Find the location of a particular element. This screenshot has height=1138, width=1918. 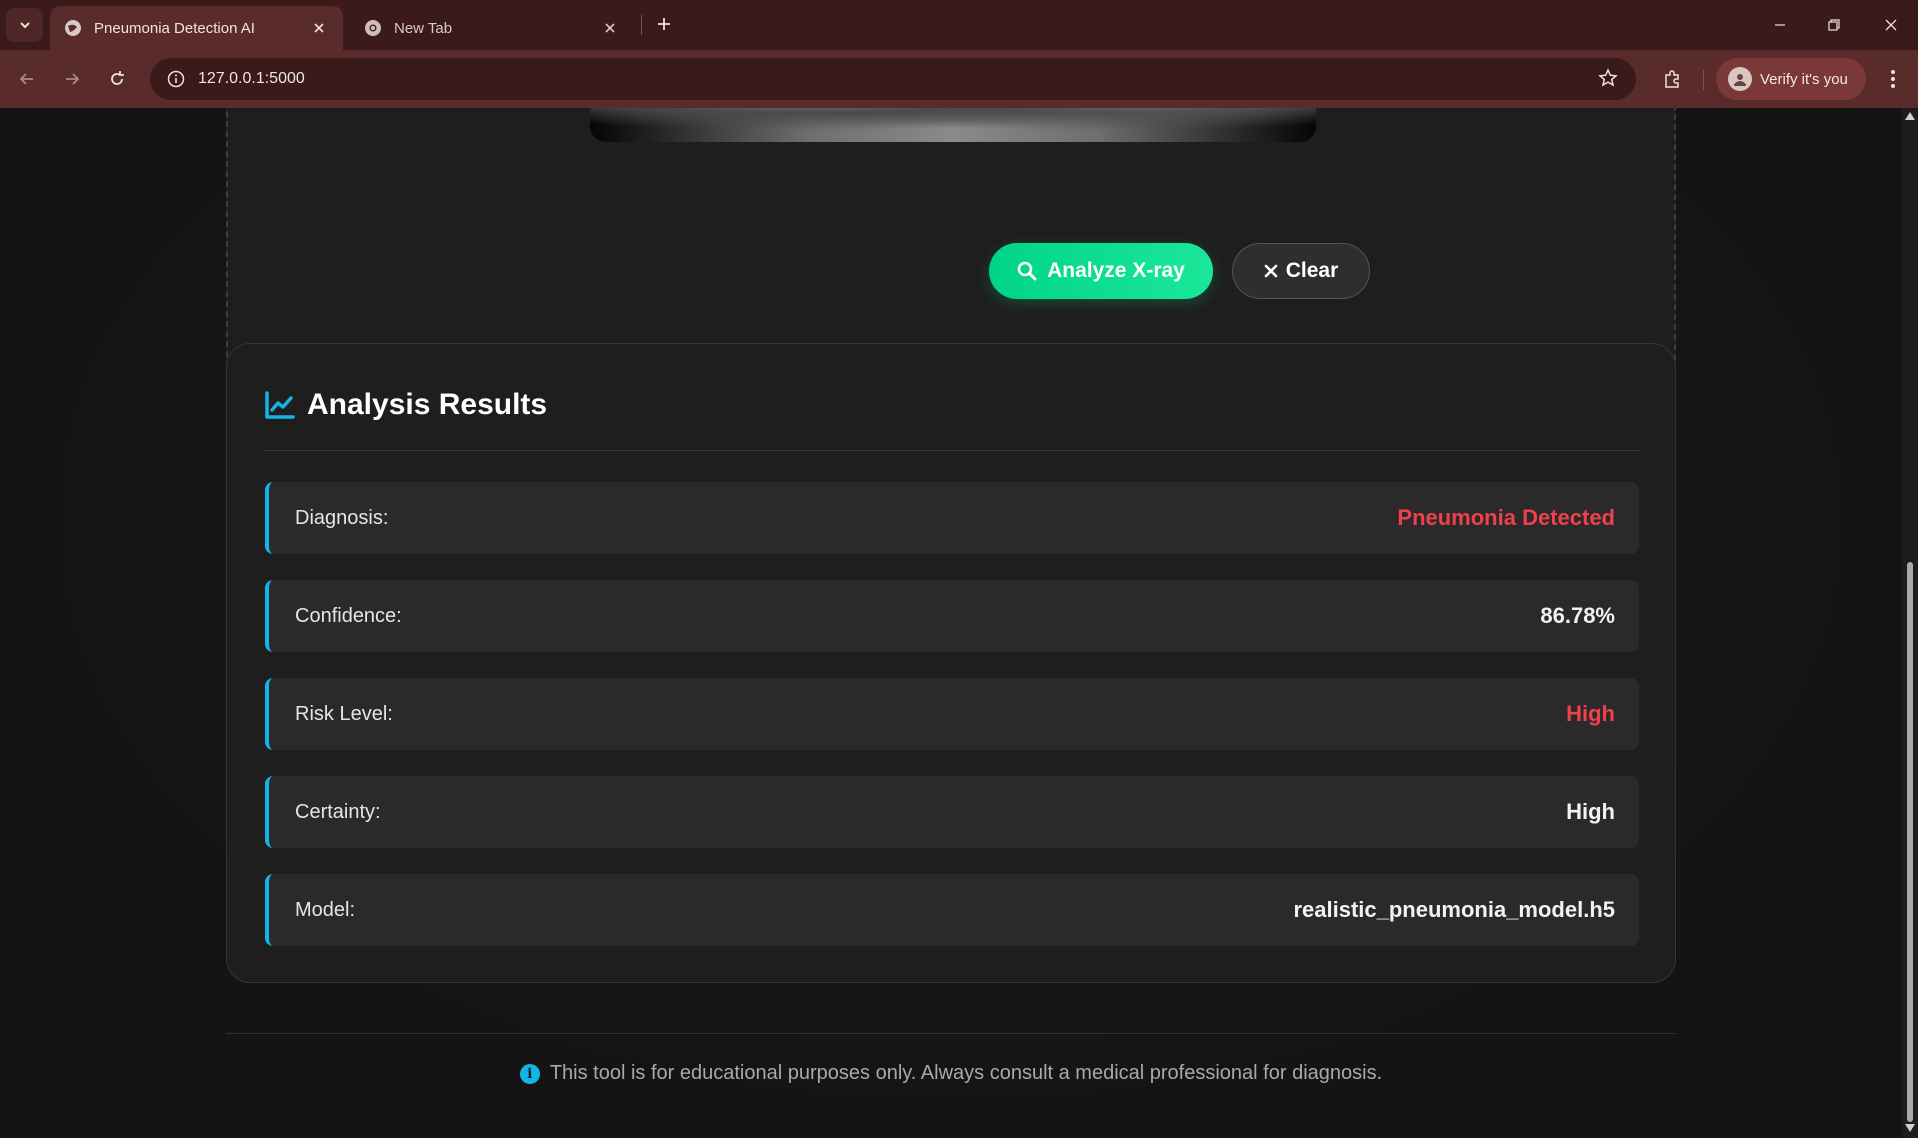

site-info-icon is located at coordinates (176, 79).